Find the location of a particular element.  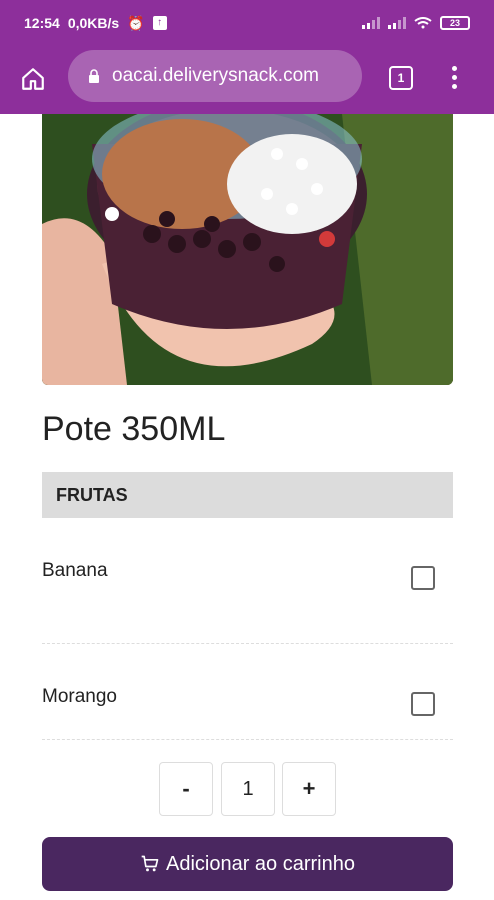

quantity-value: 1 is located at coordinates (248, 789).